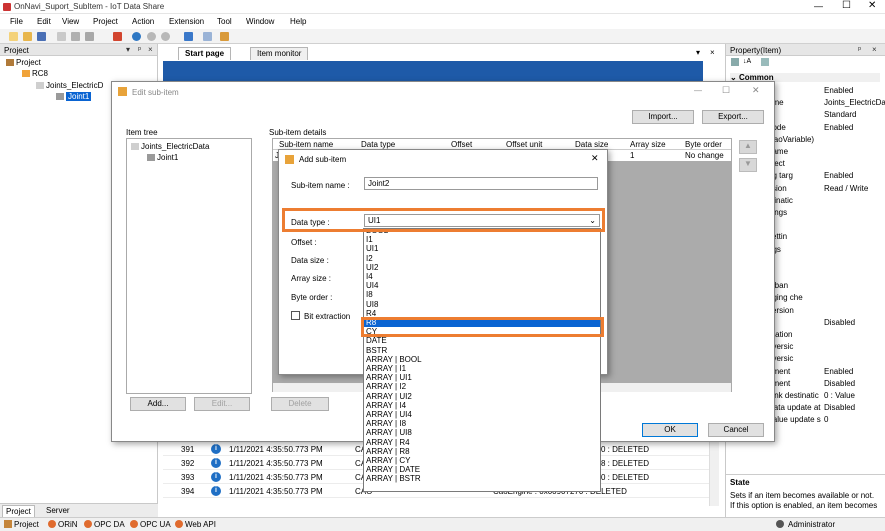 The width and height of the screenshot is (885, 531). Describe the element at coordinates (698, 52) in the screenshot. I see `tab-dropdown-icon: ▾` at that location.